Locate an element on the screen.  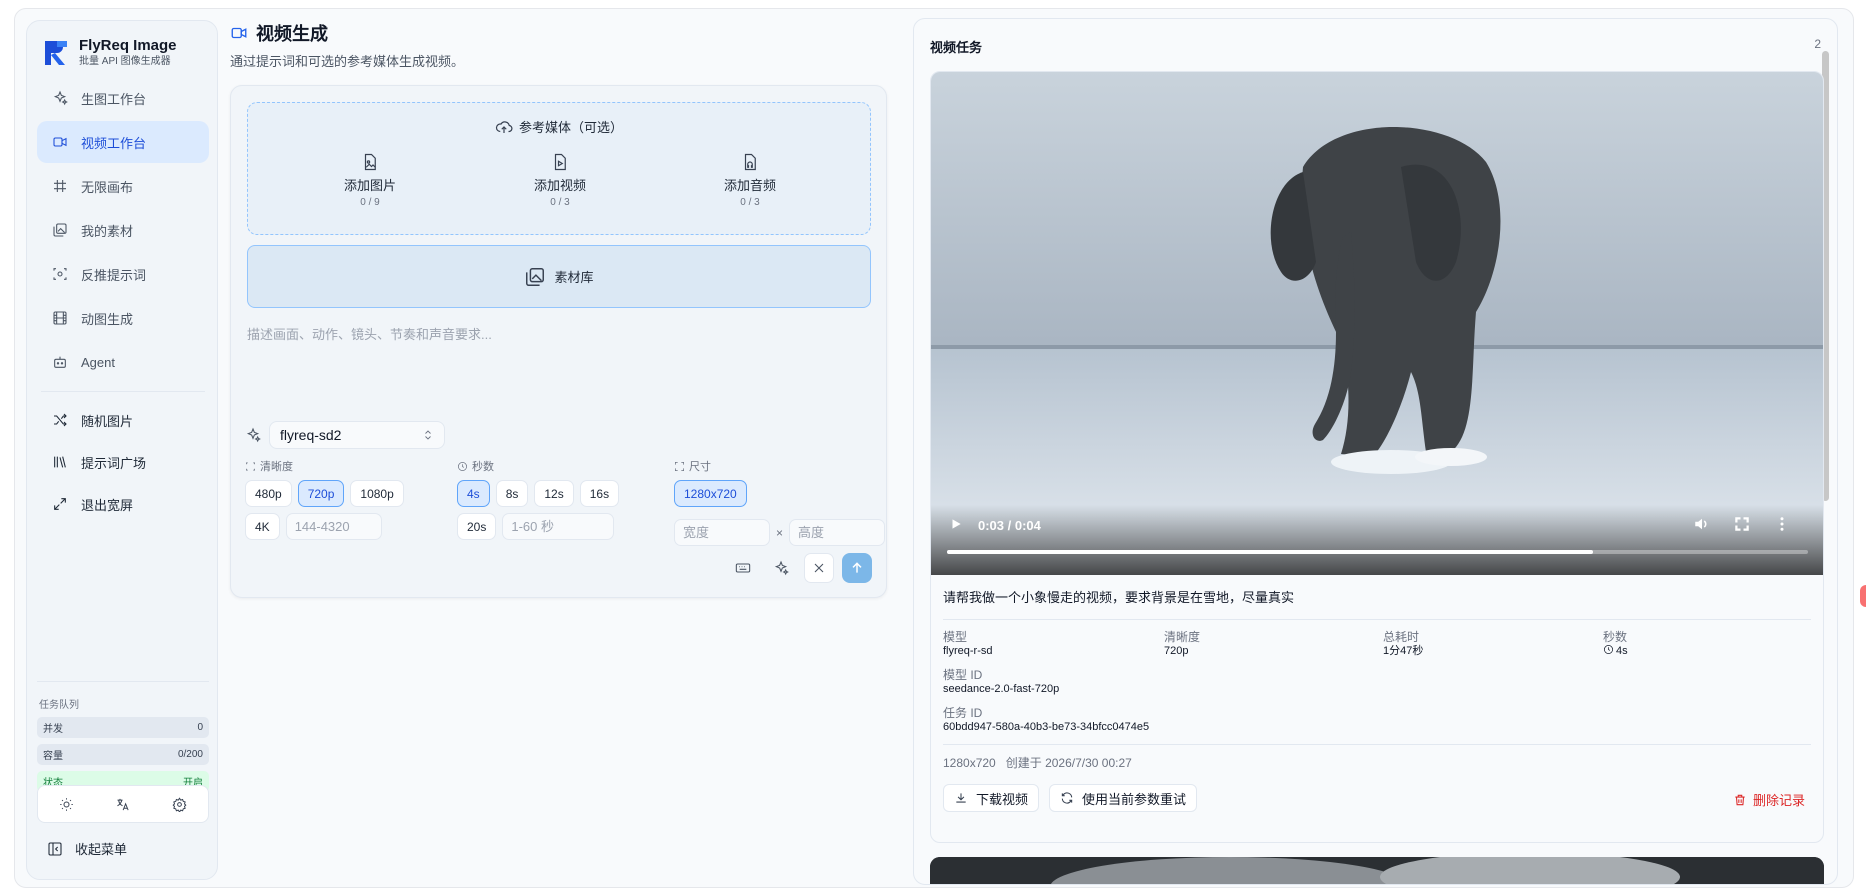
meta-key: 总耗时 is located at coordinates (1401, 637).